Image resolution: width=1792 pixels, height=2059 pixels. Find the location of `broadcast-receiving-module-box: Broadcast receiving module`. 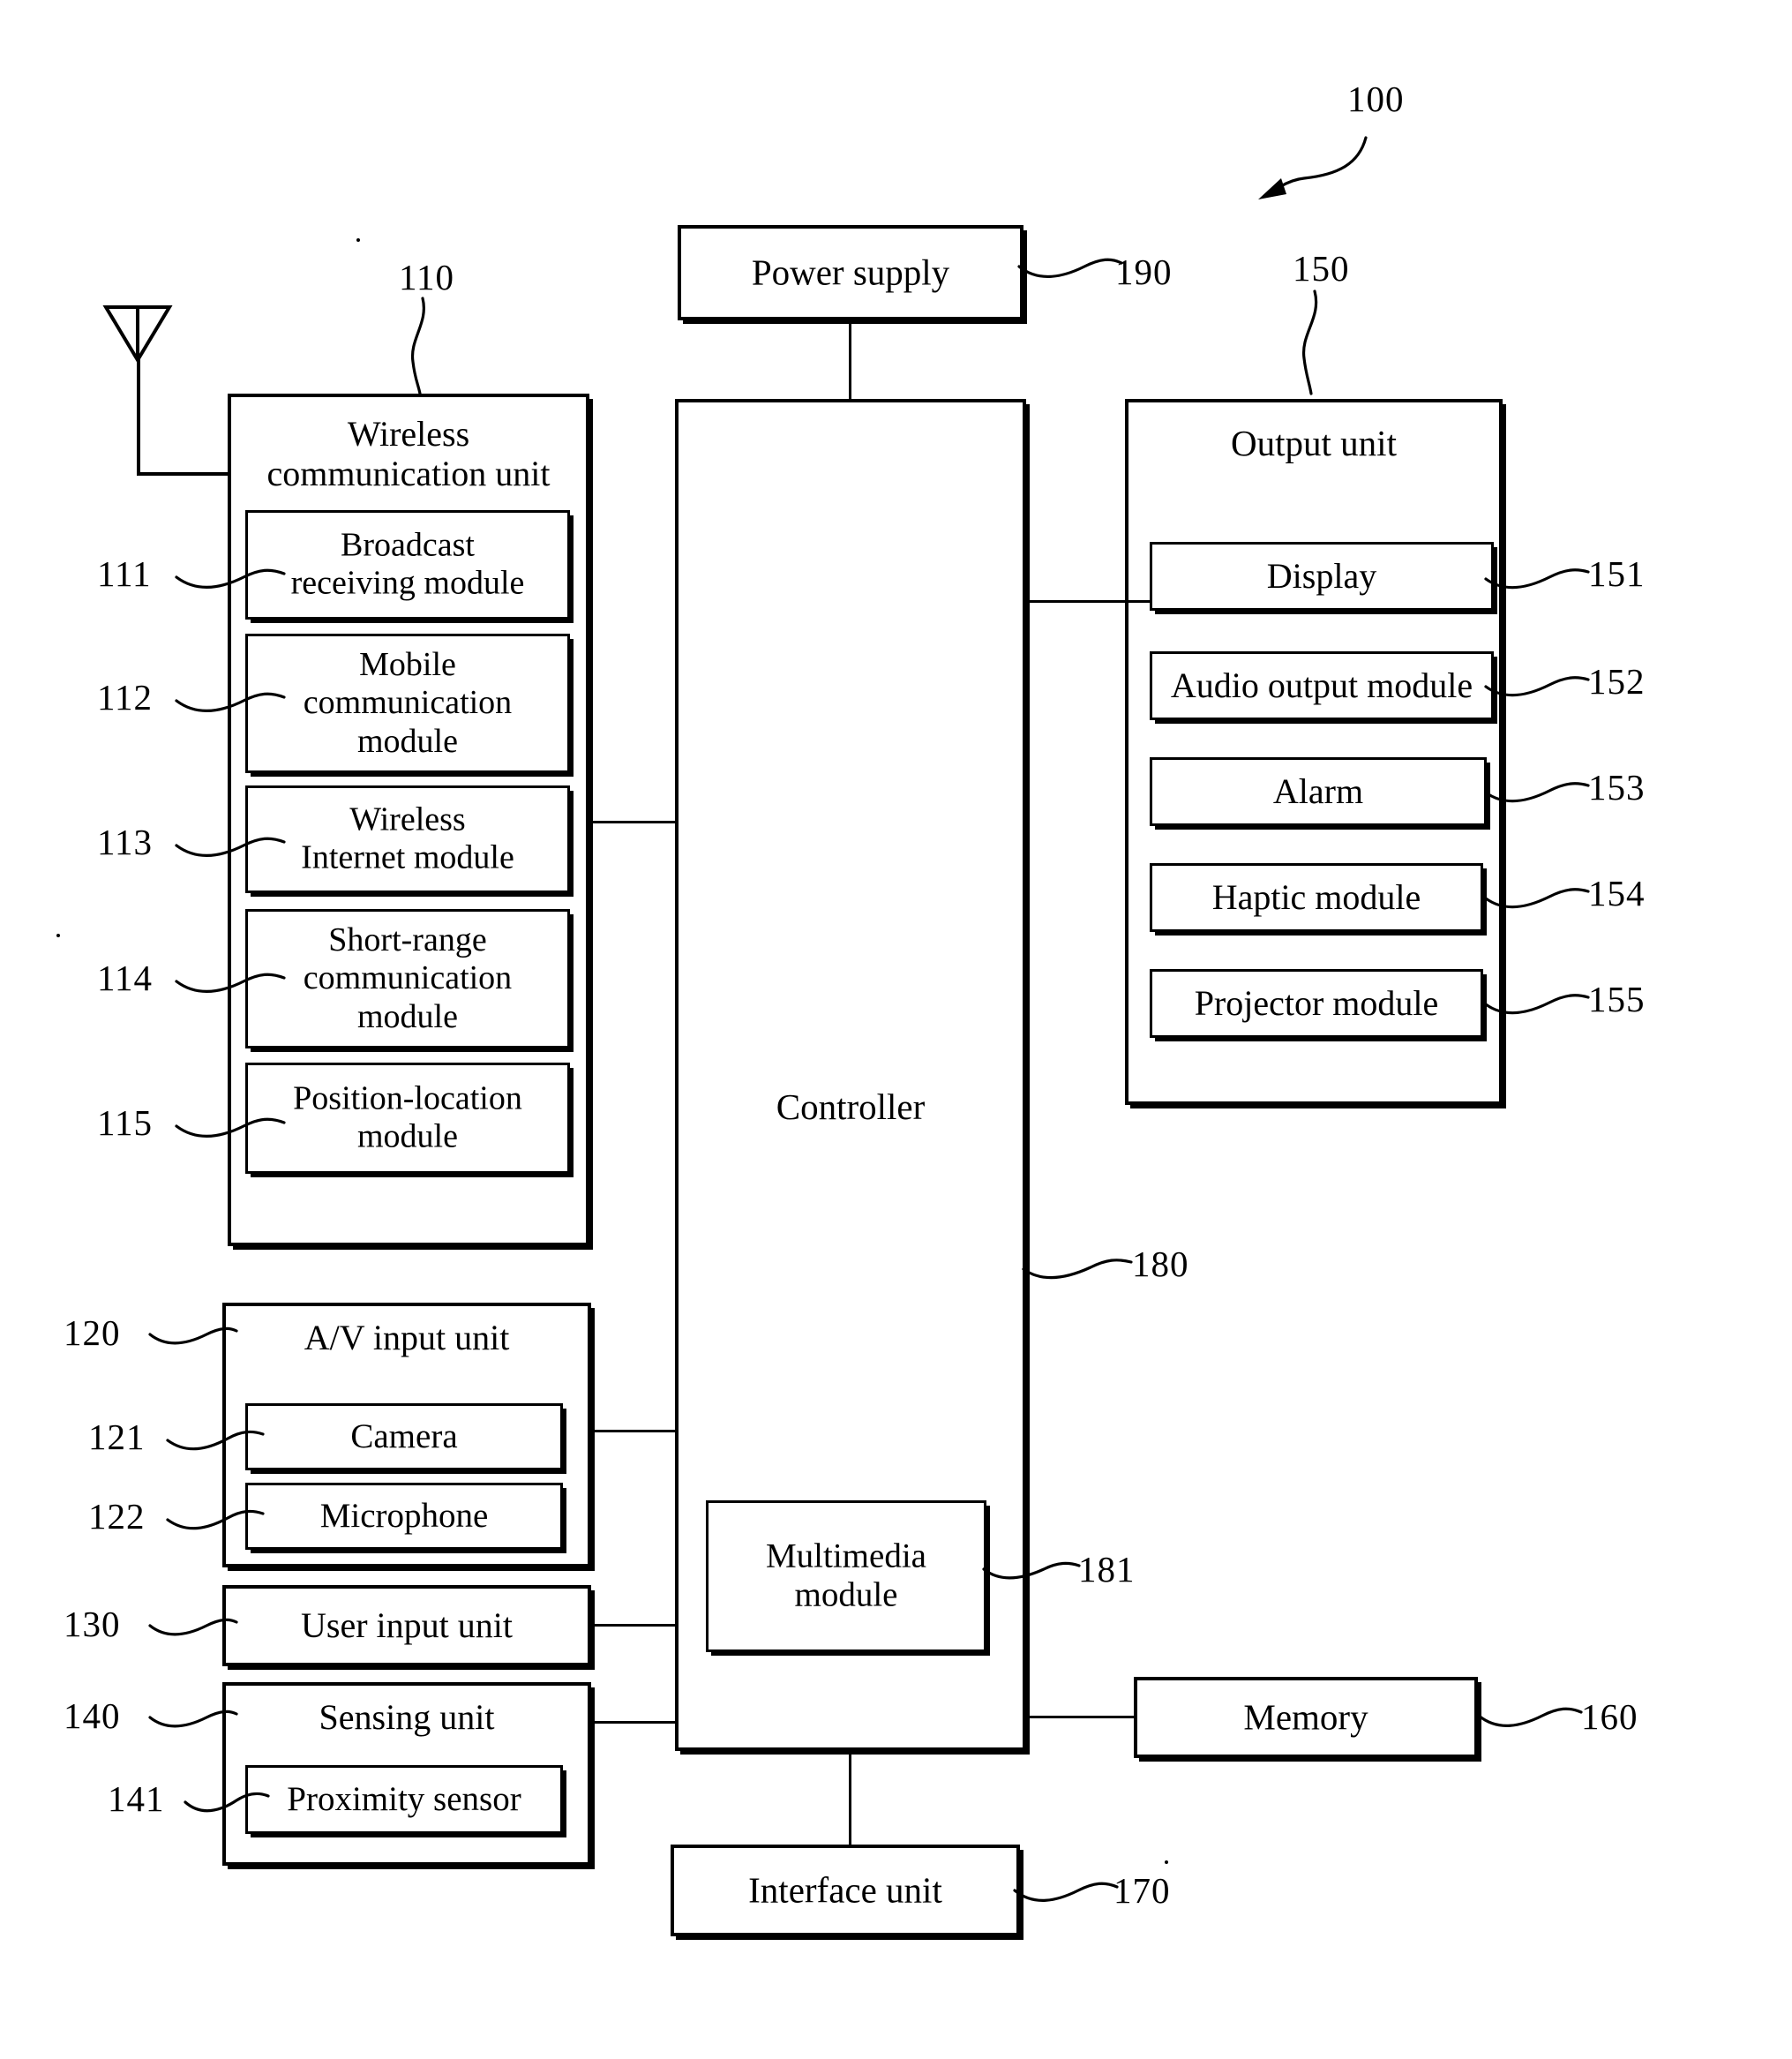

broadcast-receiving-module-box: Broadcast receiving module is located at coordinates (407, 565).